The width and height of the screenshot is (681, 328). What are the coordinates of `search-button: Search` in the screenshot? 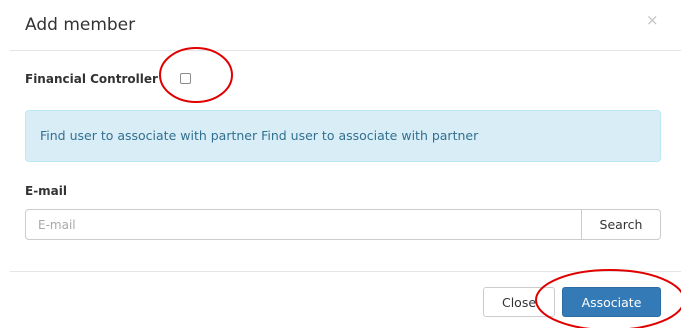 It's located at (621, 224).